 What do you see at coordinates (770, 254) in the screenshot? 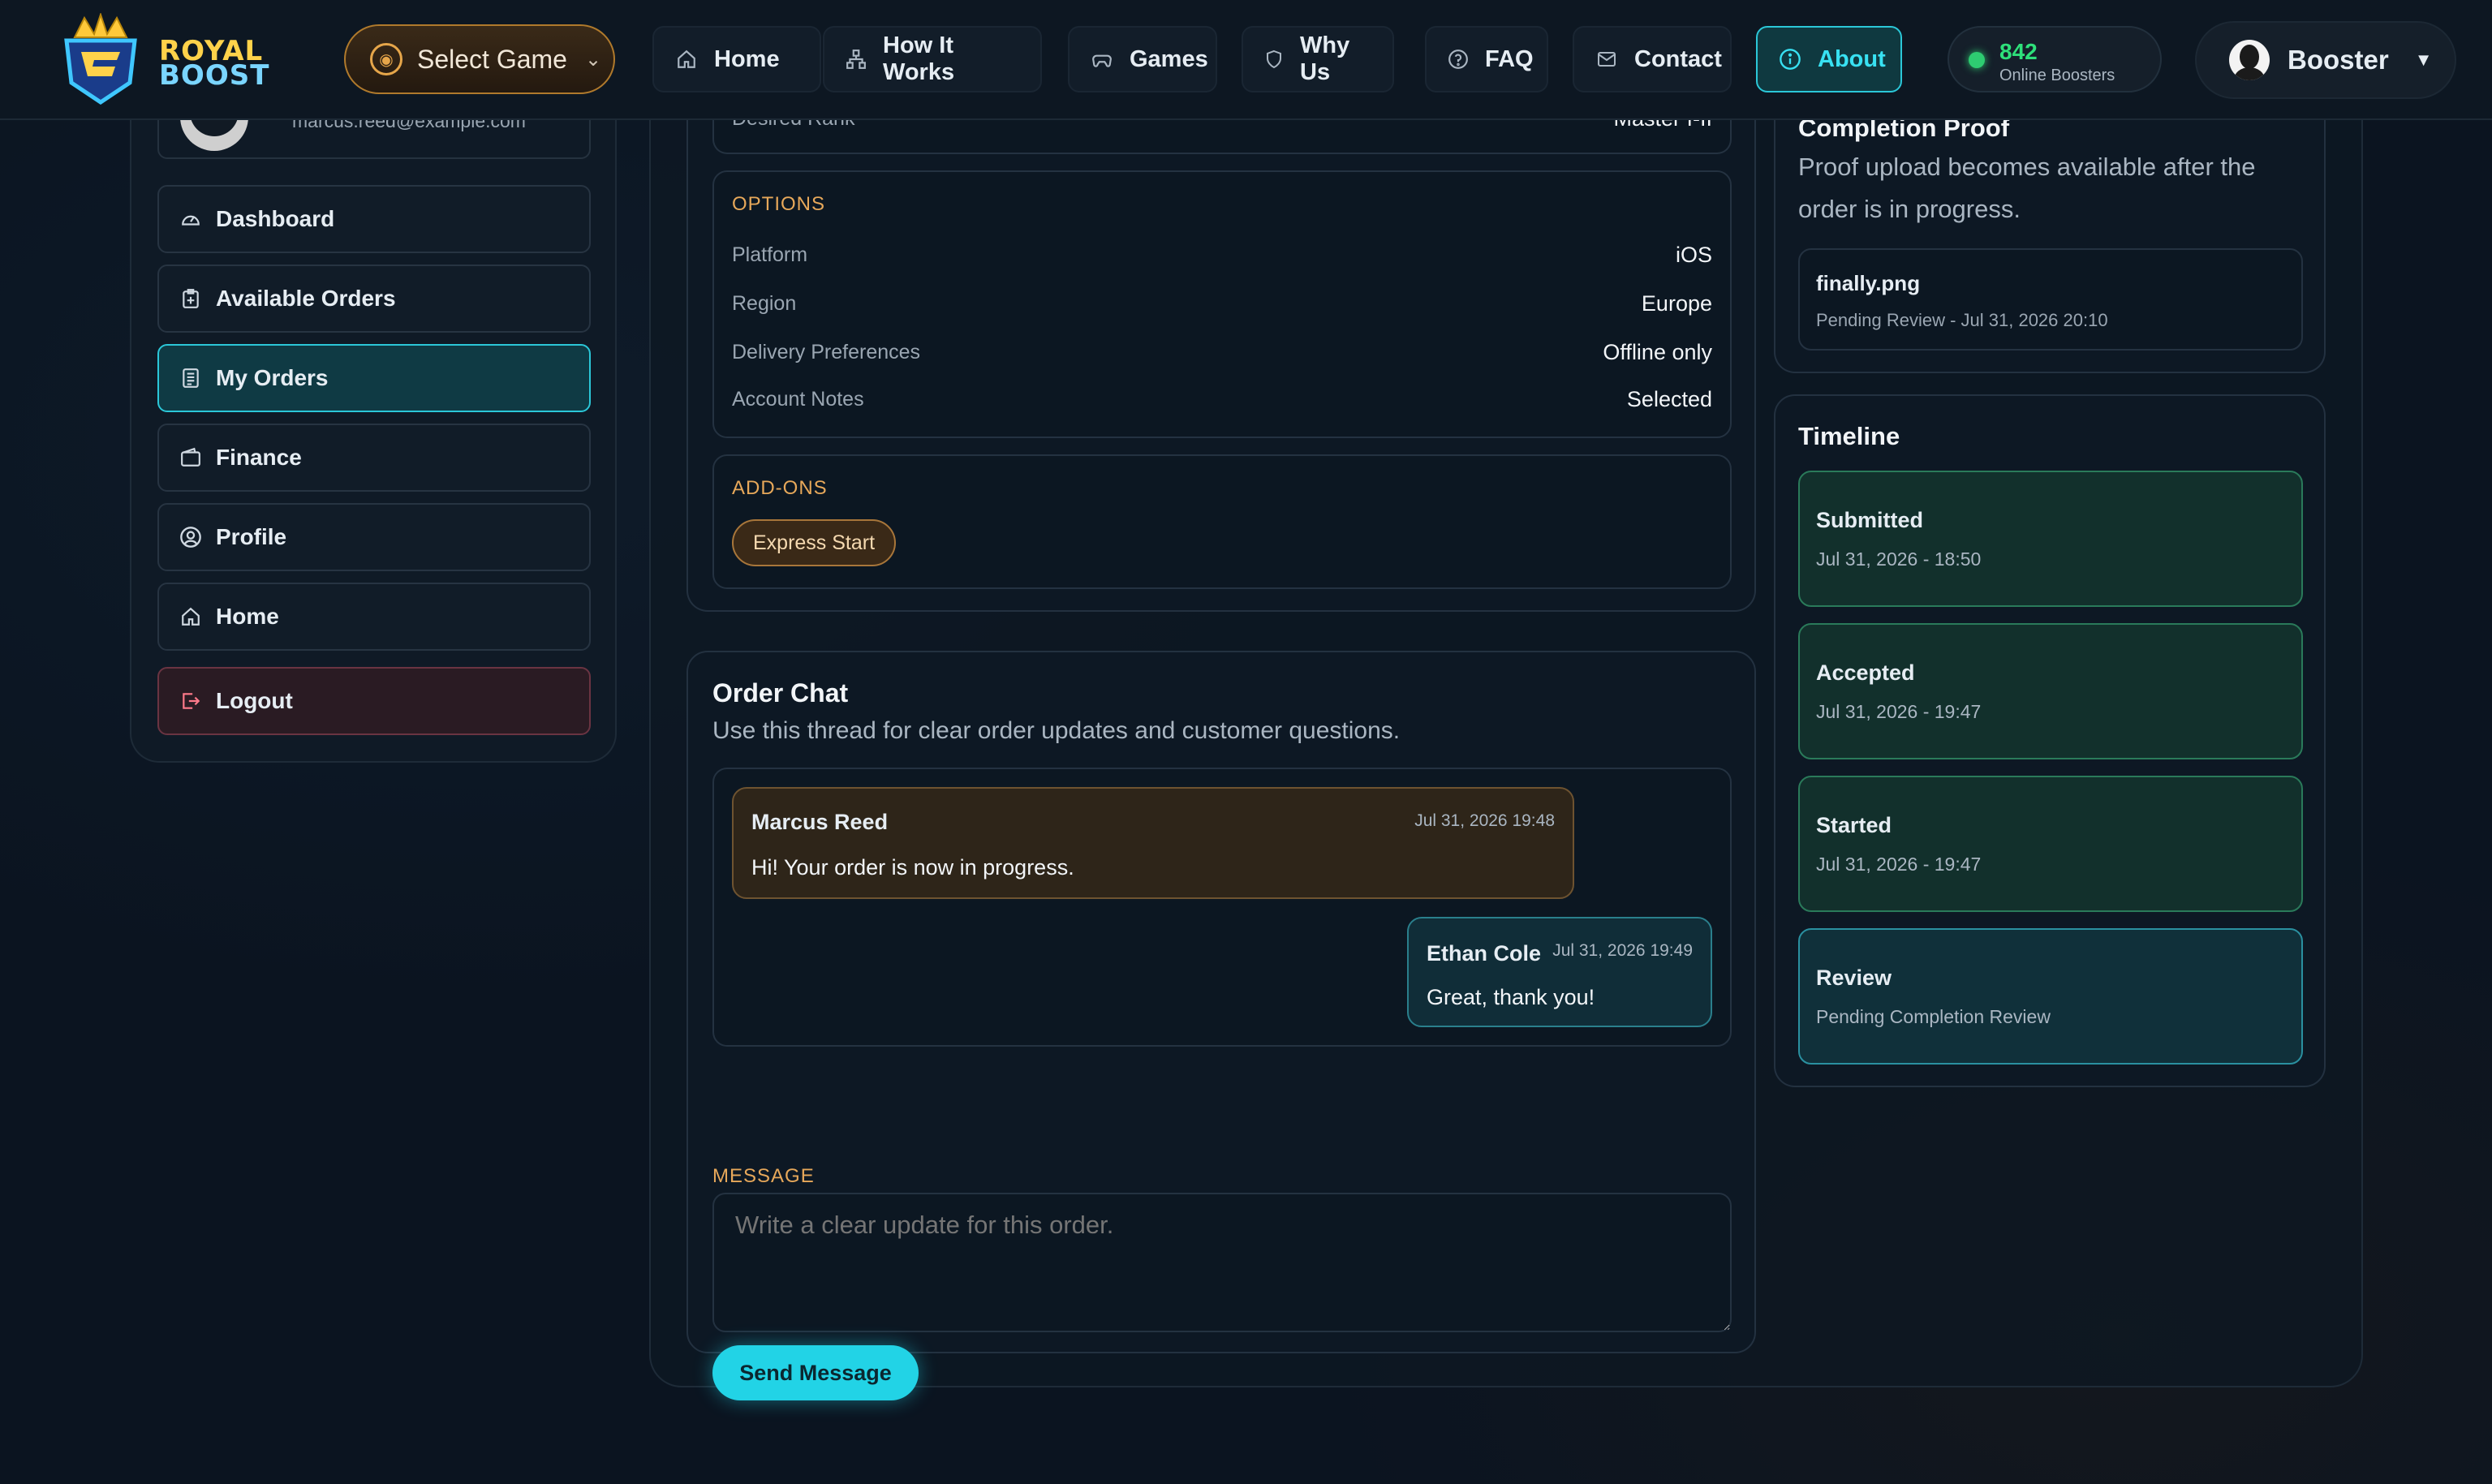
I see `option-key: Platform` at bounding box center [770, 254].